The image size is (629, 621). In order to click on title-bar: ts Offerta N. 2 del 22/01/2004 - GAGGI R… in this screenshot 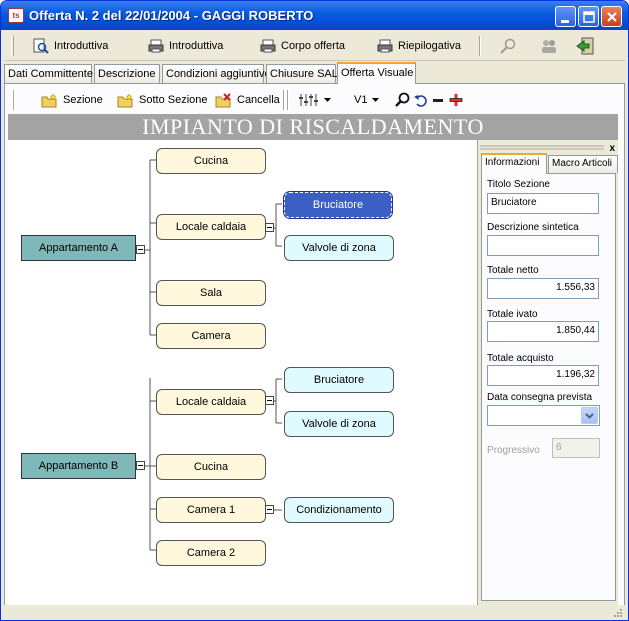, I will do `click(314, 15)`.